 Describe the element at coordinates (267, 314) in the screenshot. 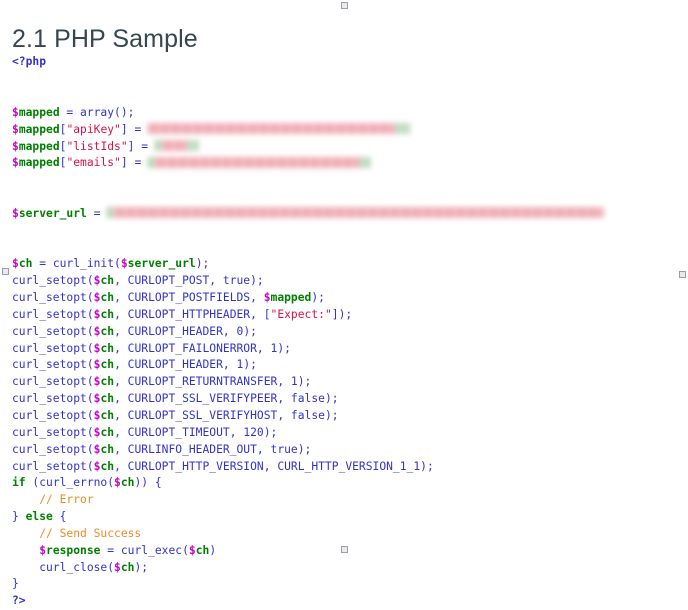

I see `punctuation: [` at that location.